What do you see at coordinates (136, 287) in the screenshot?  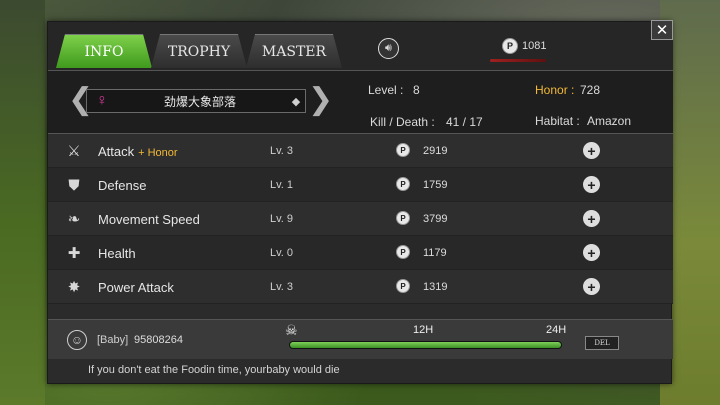 I see `skill-name: Power Attack` at bounding box center [136, 287].